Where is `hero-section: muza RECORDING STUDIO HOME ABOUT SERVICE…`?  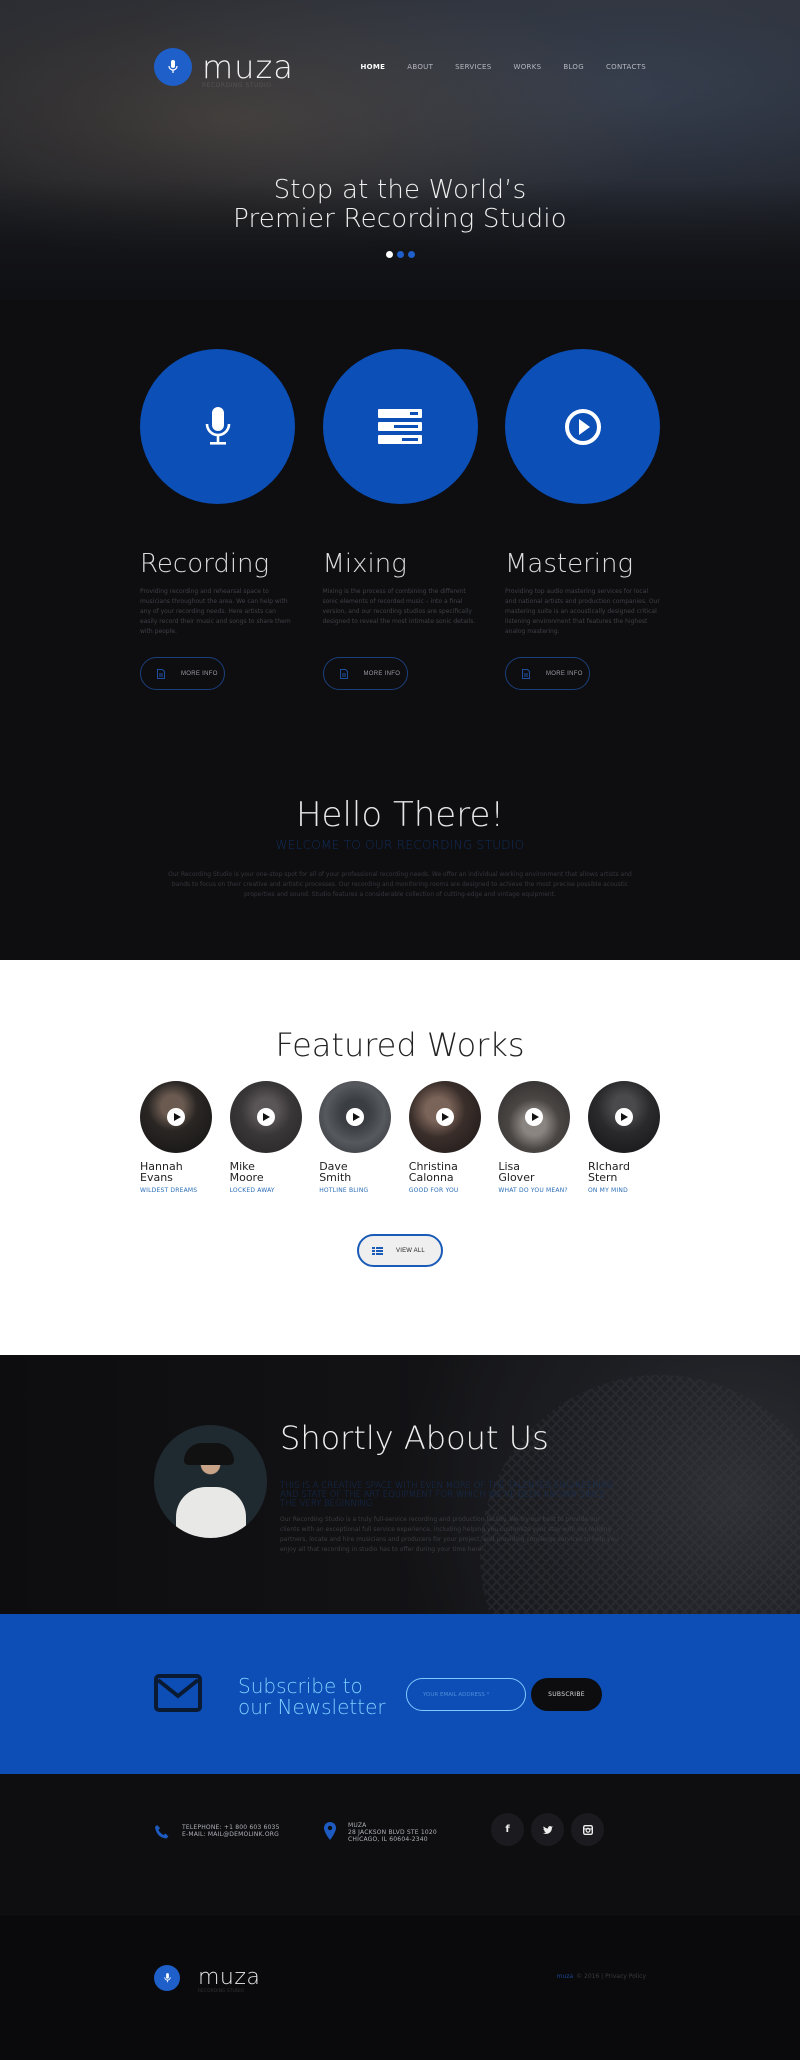
hero-section: muza RECORDING STUDIO HOME ABOUT SERVICE… is located at coordinates (400, 150).